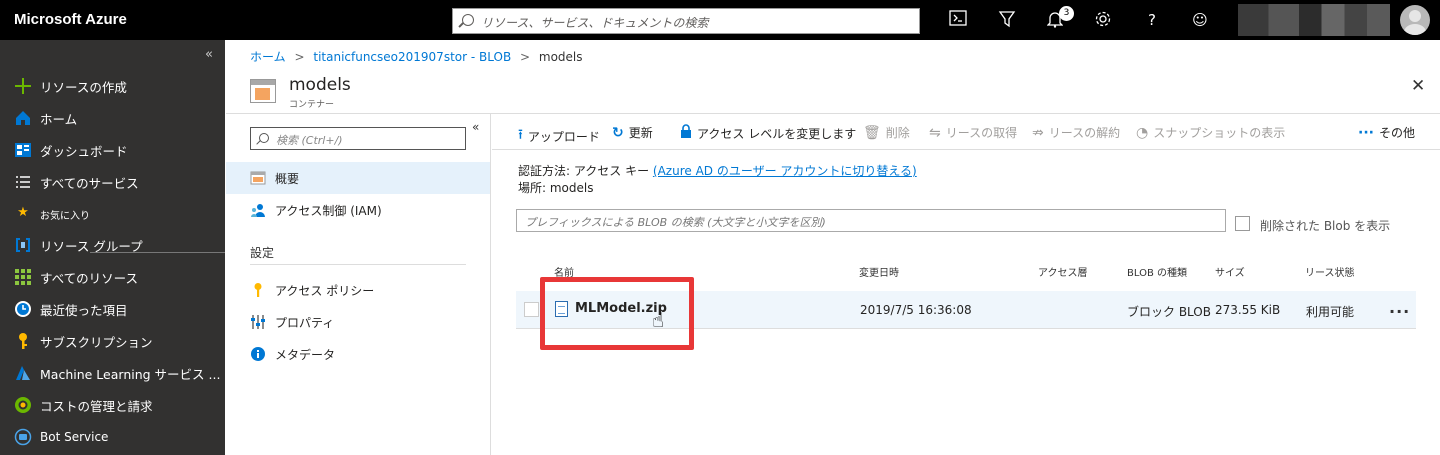 The width and height of the screenshot is (1440, 455). What do you see at coordinates (23, 341) in the screenshot?
I see `key-icon` at bounding box center [23, 341].